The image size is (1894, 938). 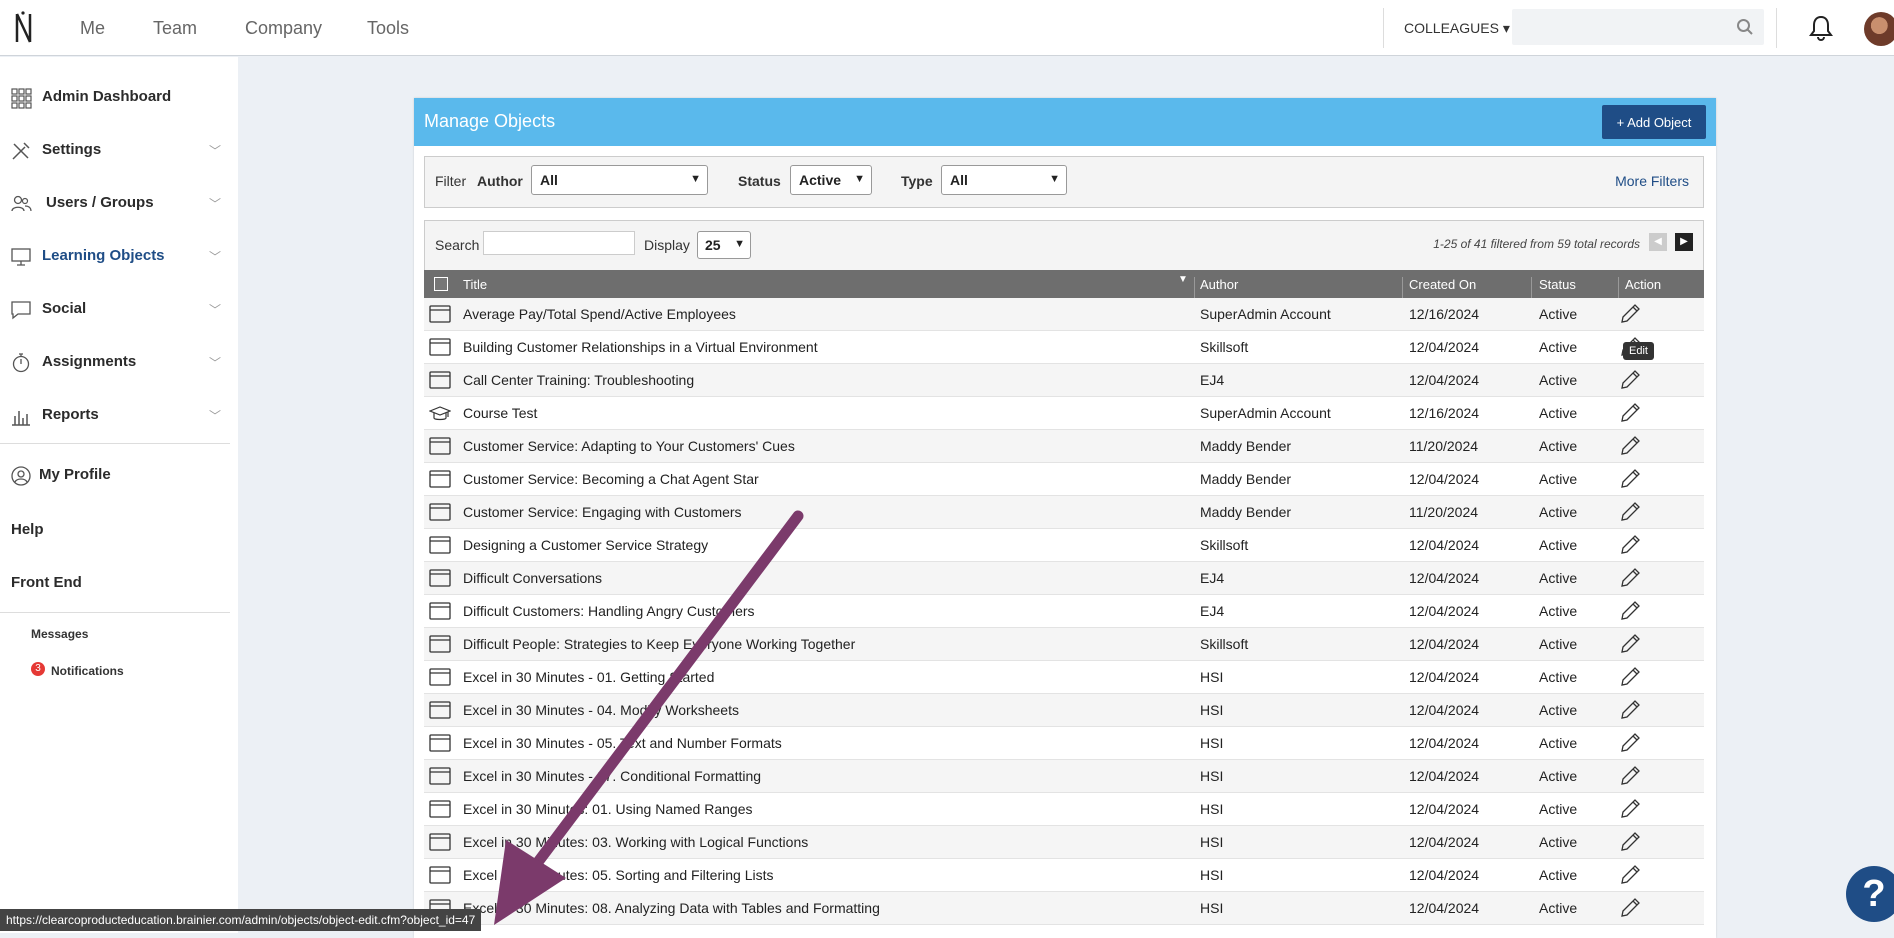 What do you see at coordinates (119, 309) in the screenshot?
I see `sidebar-item-social: Social ﹀` at bounding box center [119, 309].